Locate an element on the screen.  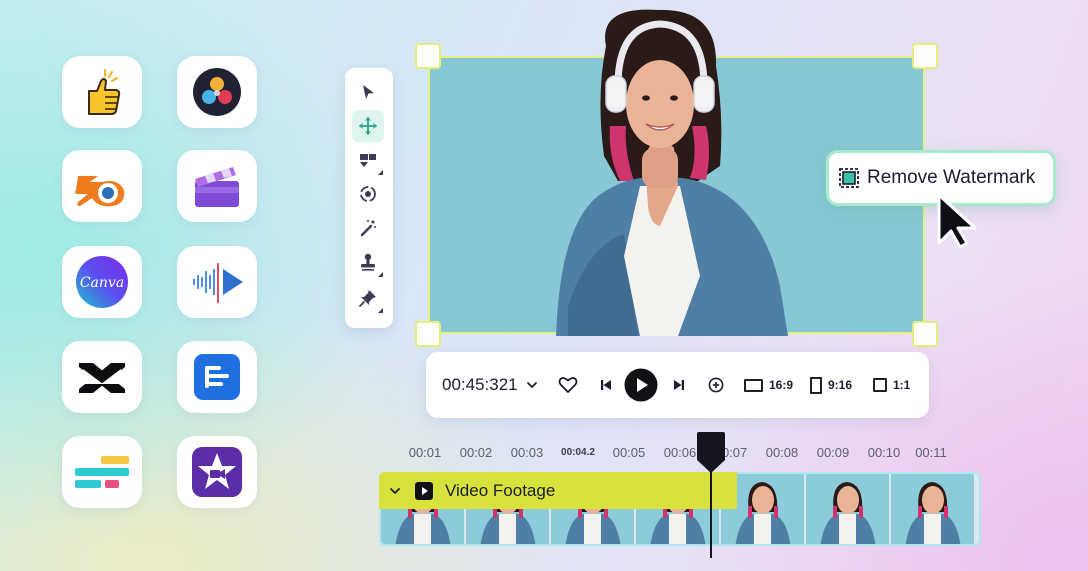
play-icon is located at coordinates (641, 385).